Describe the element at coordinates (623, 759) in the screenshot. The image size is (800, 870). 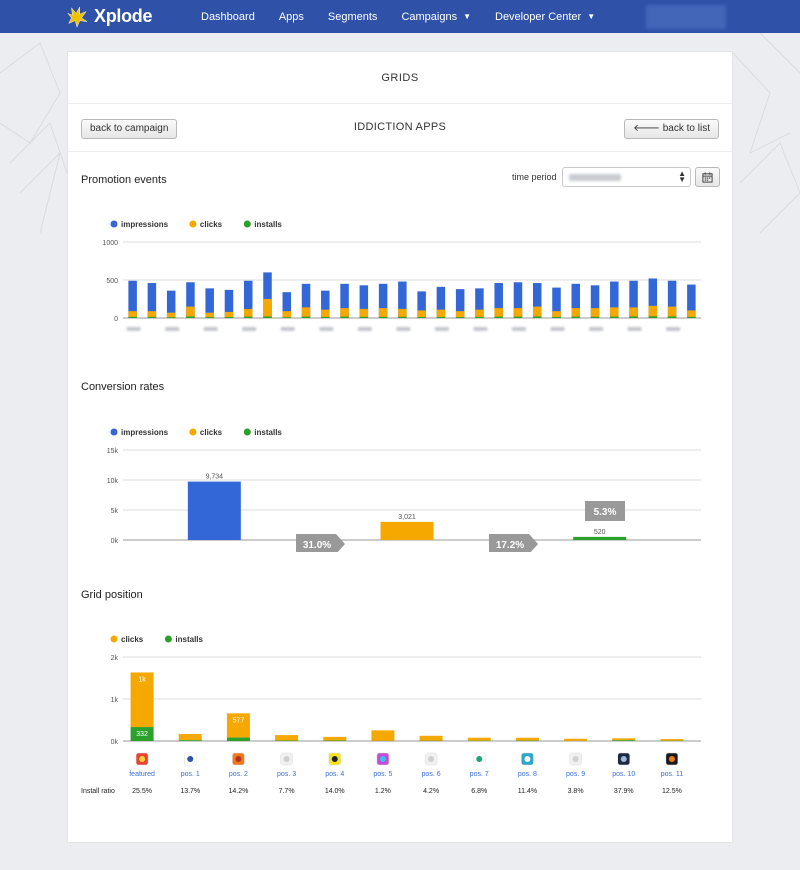
I see `app-icon-dark` at that location.